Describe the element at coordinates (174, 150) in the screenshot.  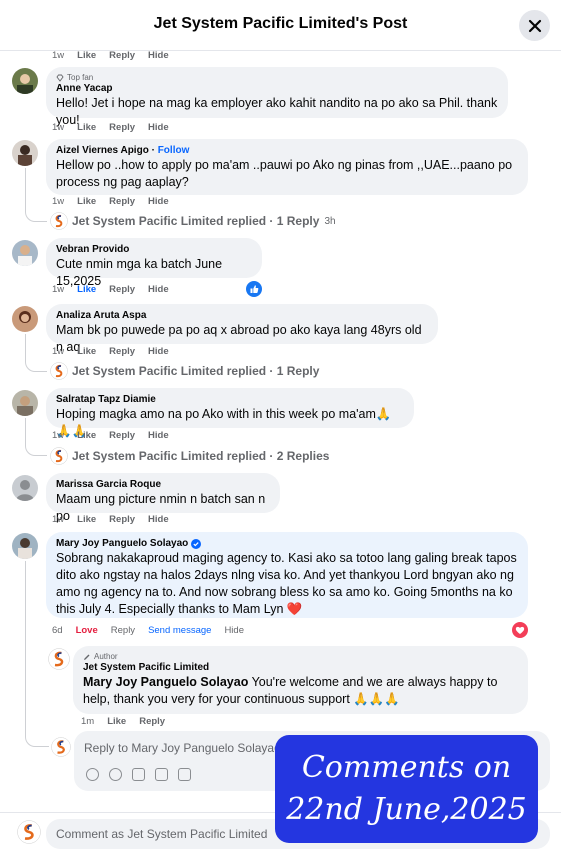
I see `follow-button: Follow` at that location.